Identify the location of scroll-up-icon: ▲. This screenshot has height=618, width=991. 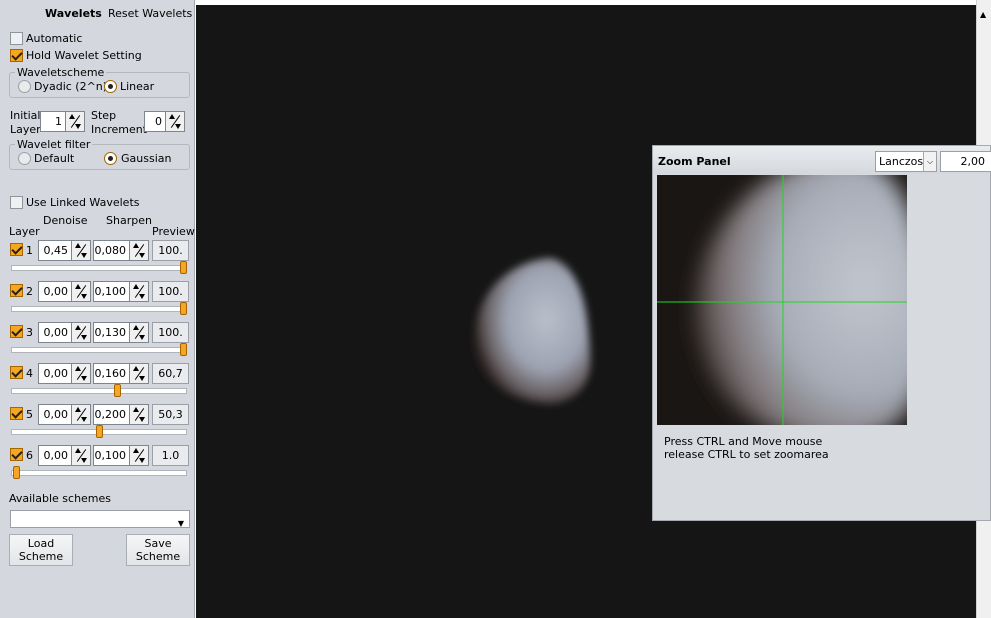
(983, 14).